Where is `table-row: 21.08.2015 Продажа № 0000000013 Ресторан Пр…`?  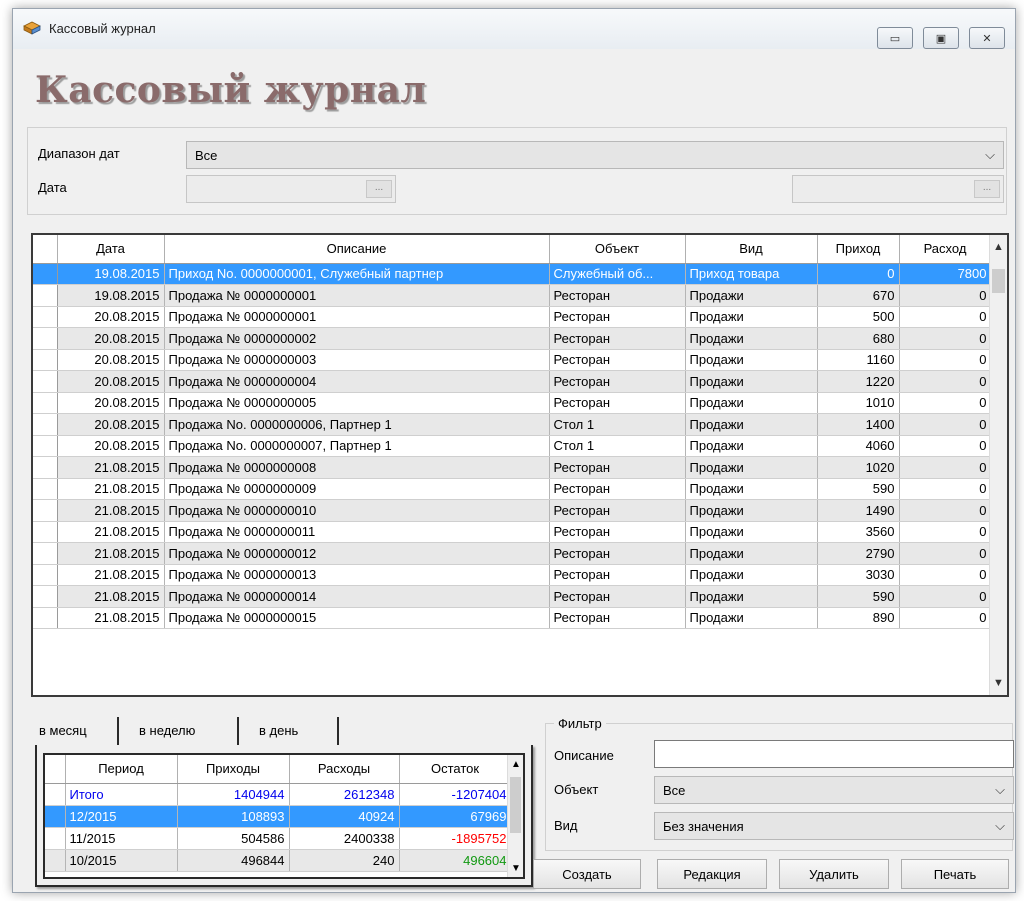
table-row: 21.08.2015 Продажа № 0000000013 Ресторан Пр… is located at coordinates (512, 575).